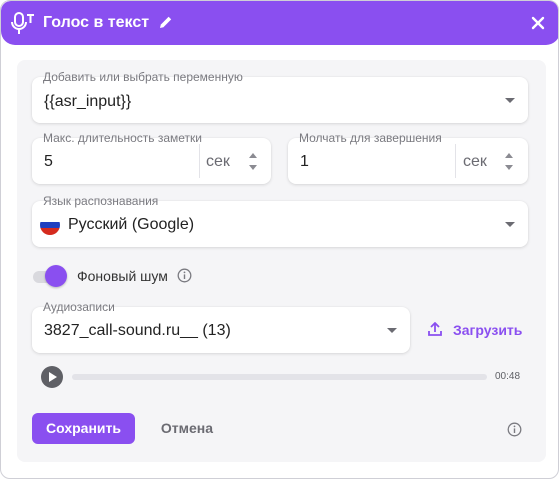 The image size is (559, 479). What do you see at coordinates (408, 157) in the screenshot?
I see `silence-field: Молчать для завершения 1 сек` at bounding box center [408, 157].